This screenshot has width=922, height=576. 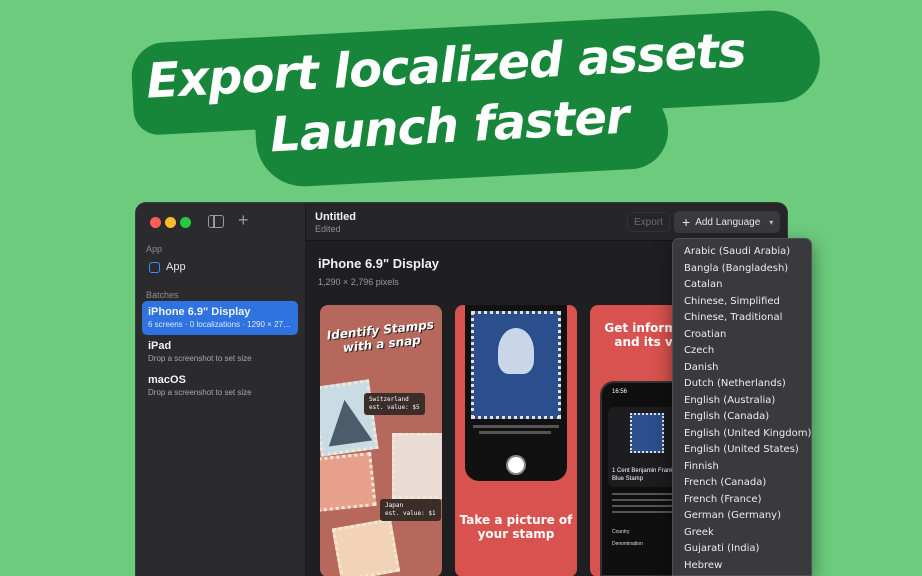 What do you see at coordinates (220, 352) in the screenshot?
I see `sidebar-batch-ipad: iPad Drop a screenshot to set size` at bounding box center [220, 352].